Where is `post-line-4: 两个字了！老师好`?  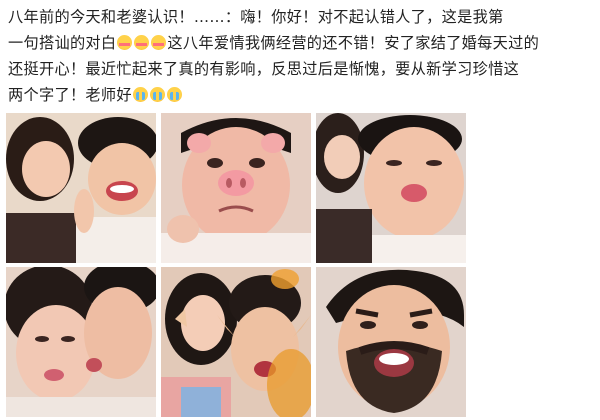
post-line-4: 两个字了！老师好 is located at coordinates (300, 95).